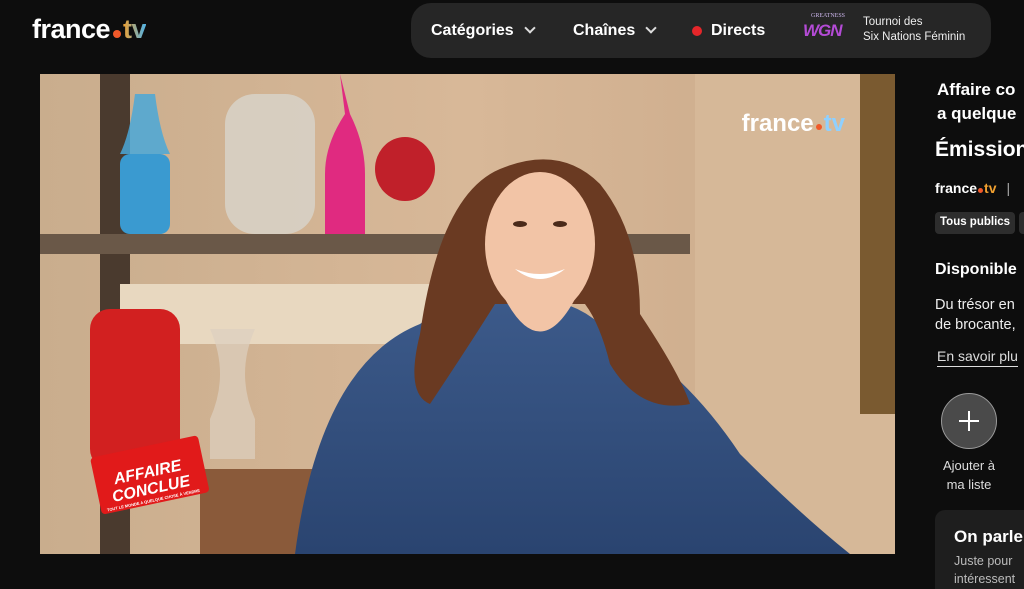  Describe the element at coordinates (956, 188) in the screenshot. I see `channel-word: france` at that location.